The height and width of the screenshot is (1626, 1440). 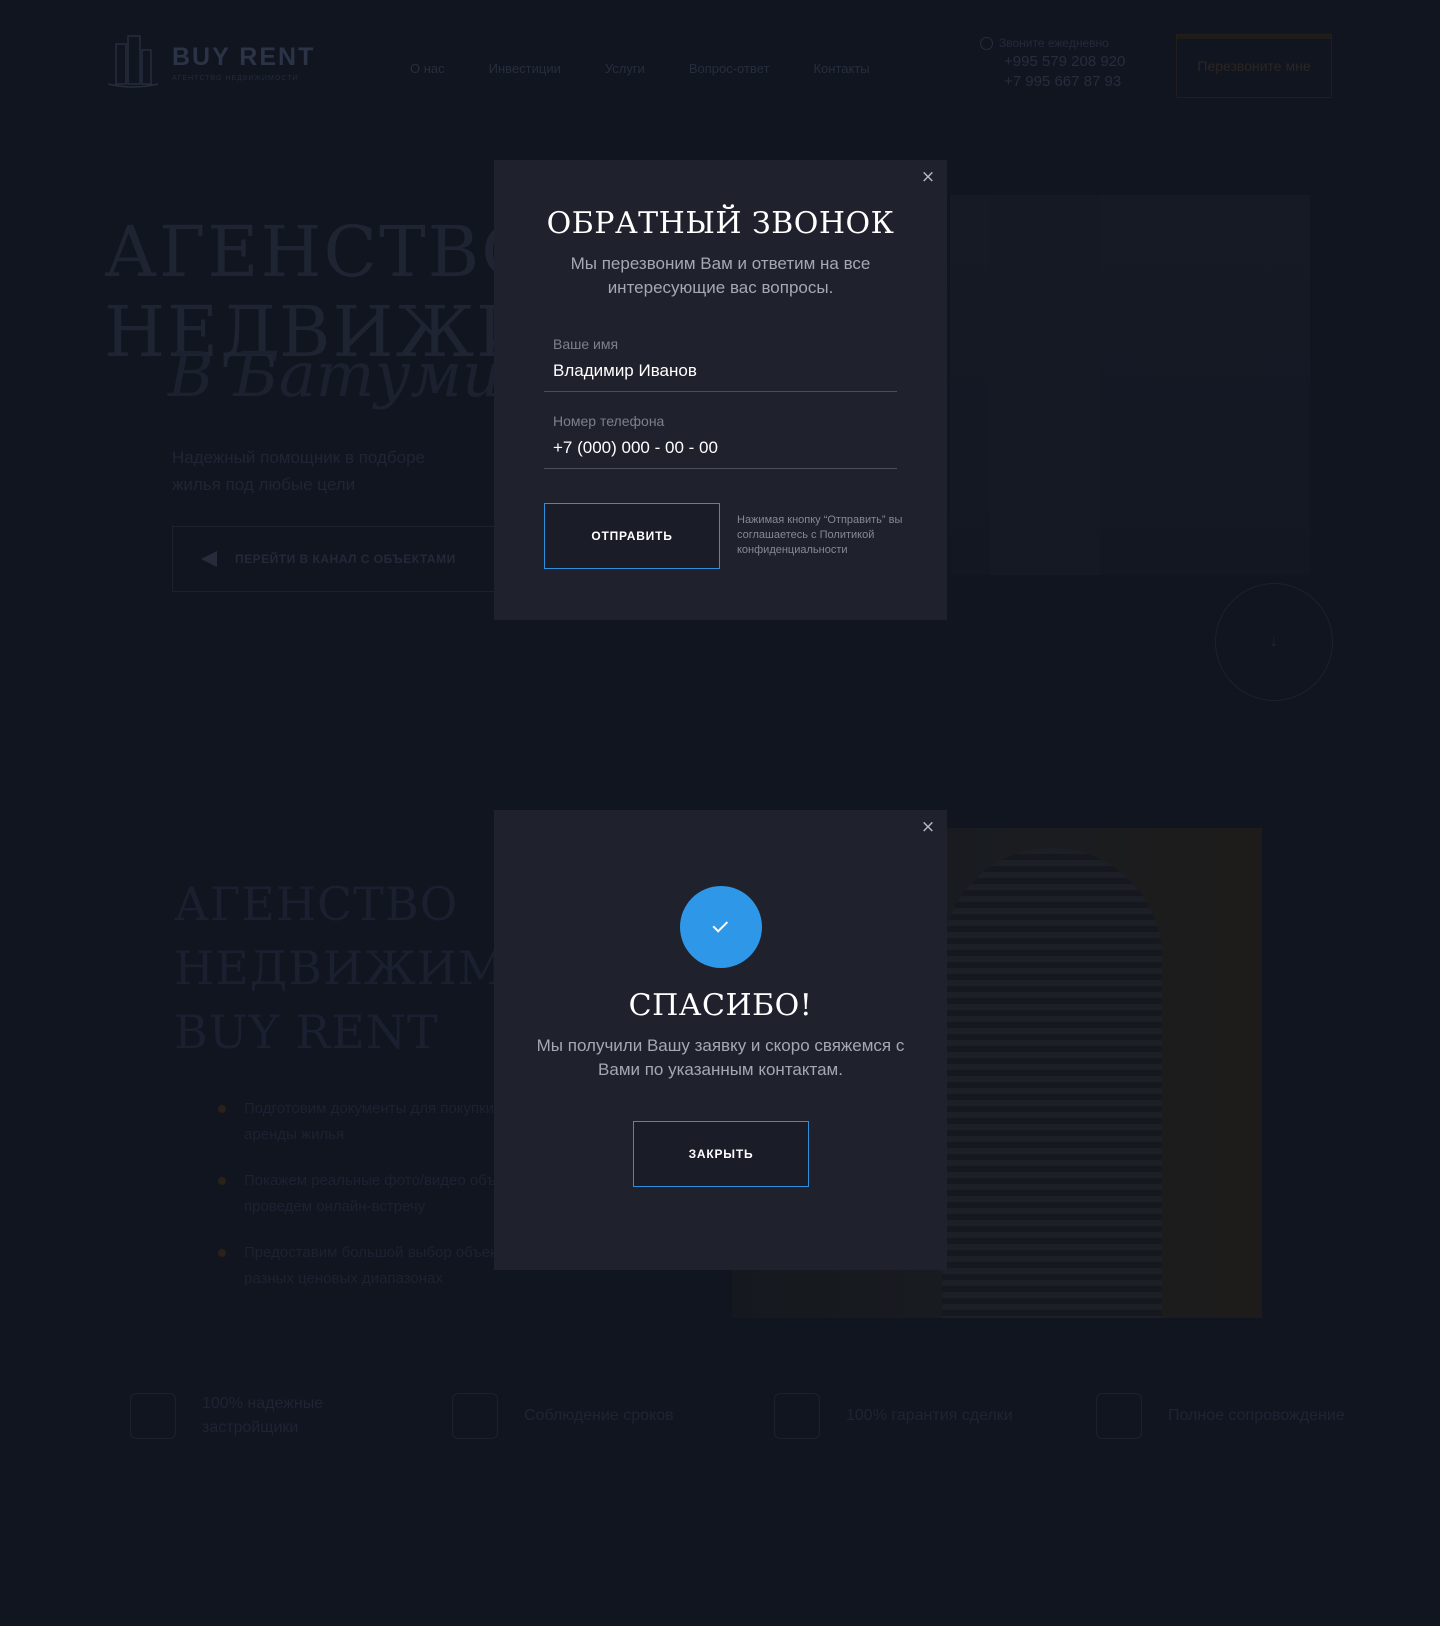 I want to click on phone-field: Номер телефона, so click(x=720, y=441).